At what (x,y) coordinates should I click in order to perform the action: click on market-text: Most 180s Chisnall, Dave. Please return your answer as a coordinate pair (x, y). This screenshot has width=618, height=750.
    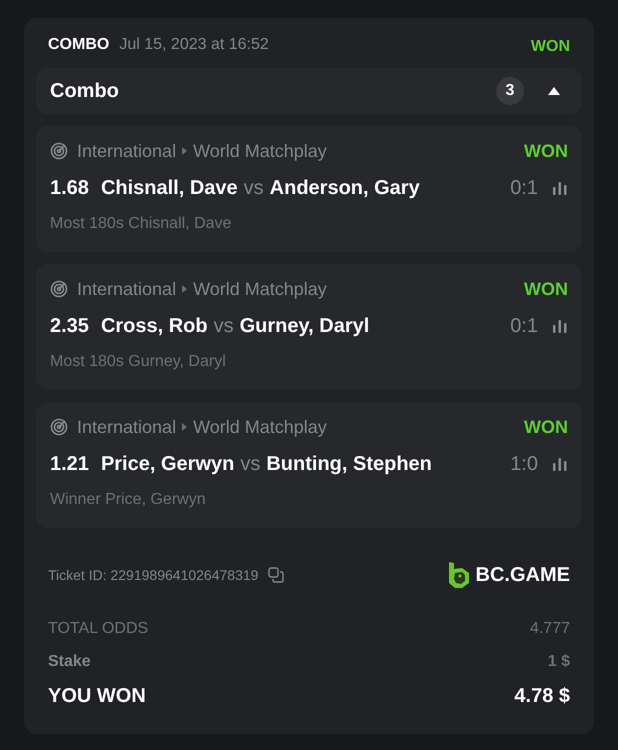
    Looking at the image, I should click on (141, 224).